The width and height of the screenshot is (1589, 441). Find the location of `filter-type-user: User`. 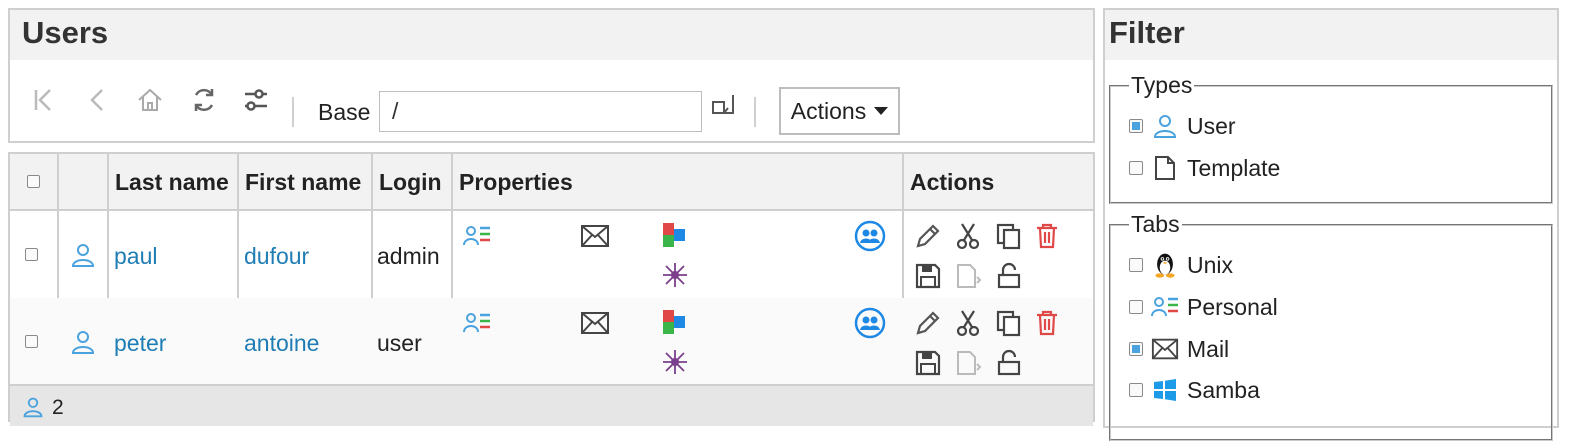

filter-type-user: User is located at coordinates (1182, 126).